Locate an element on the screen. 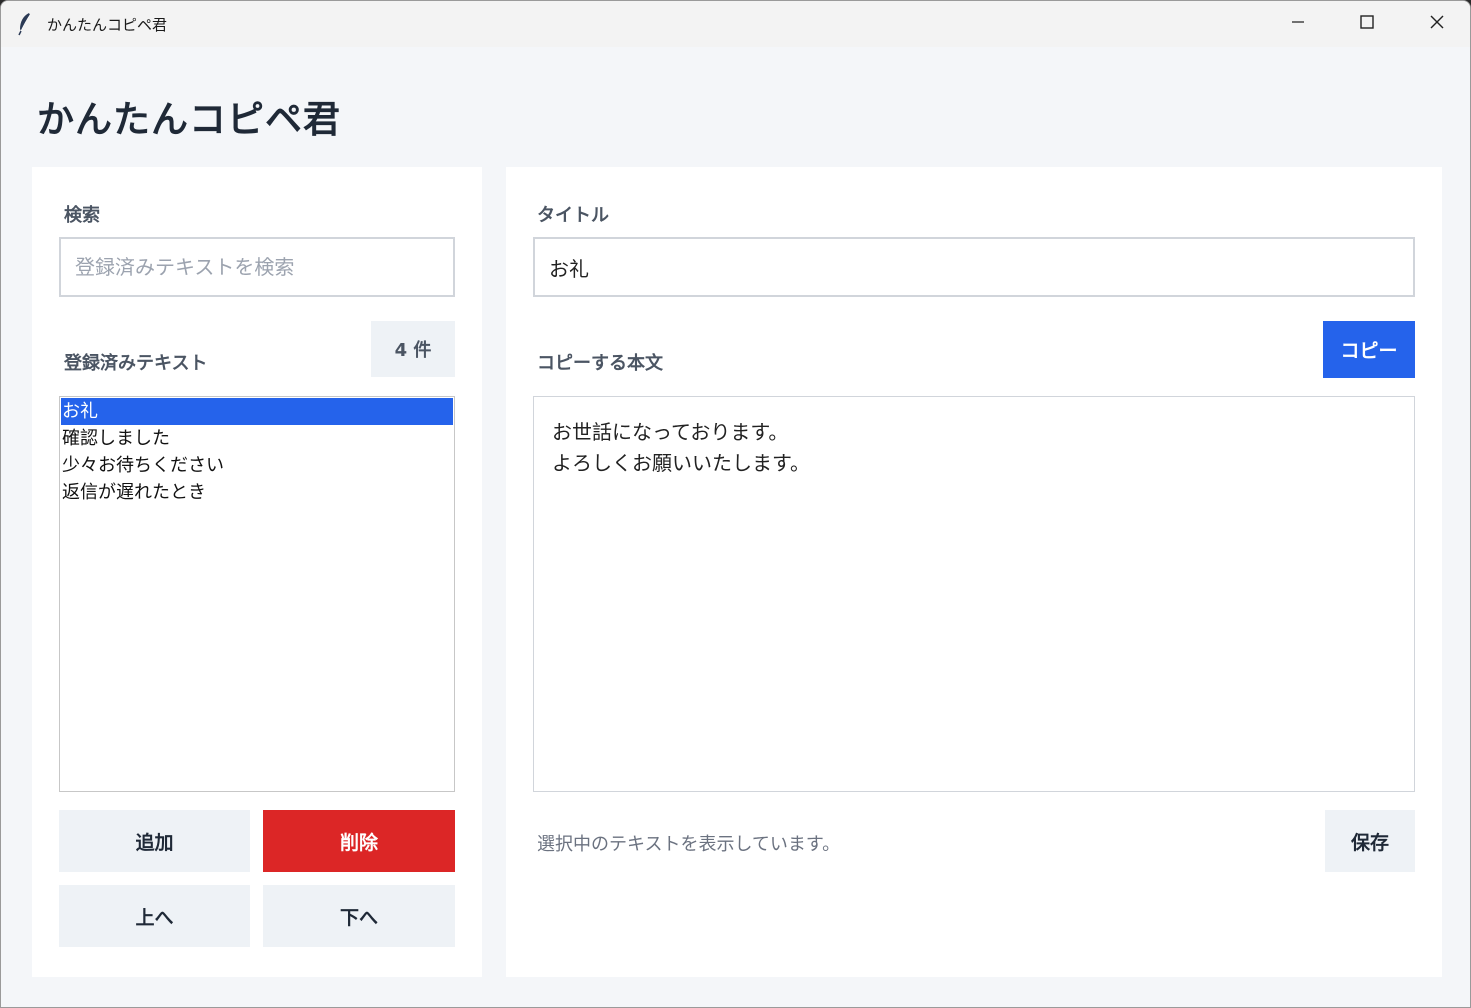 The height and width of the screenshot is (1008, 1471). app-heading: かんたんコピペ君 is located at coordinates (189, 119).